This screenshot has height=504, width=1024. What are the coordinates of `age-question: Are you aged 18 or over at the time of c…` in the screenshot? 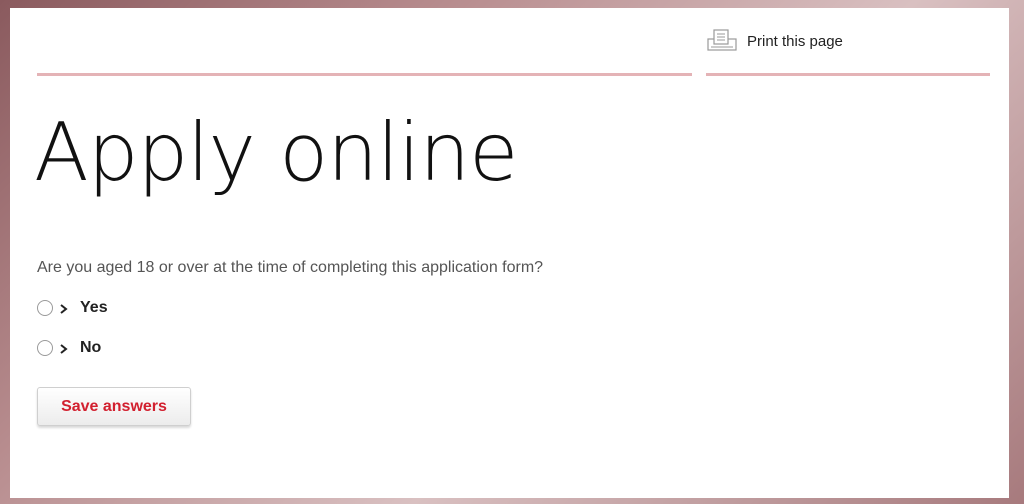 It's located at (290, 267).